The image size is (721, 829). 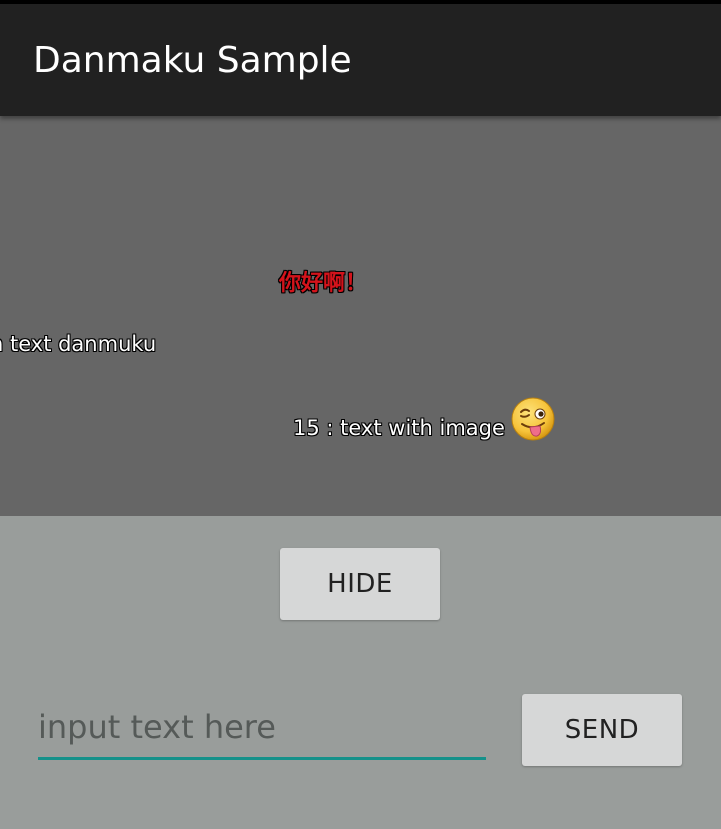 What do you see at coordinates (78, 344) in the screenshot?
I see `danmaku-text-item: n text danmuku` at bounding box center [78, 344].